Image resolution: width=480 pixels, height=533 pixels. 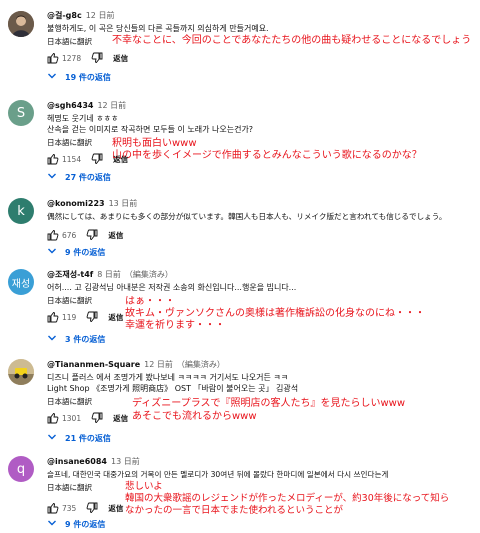 What do you see at coordinates (69, 317) in the screenshot?
I see `like-count: 119` at bounding box center [69, 317].